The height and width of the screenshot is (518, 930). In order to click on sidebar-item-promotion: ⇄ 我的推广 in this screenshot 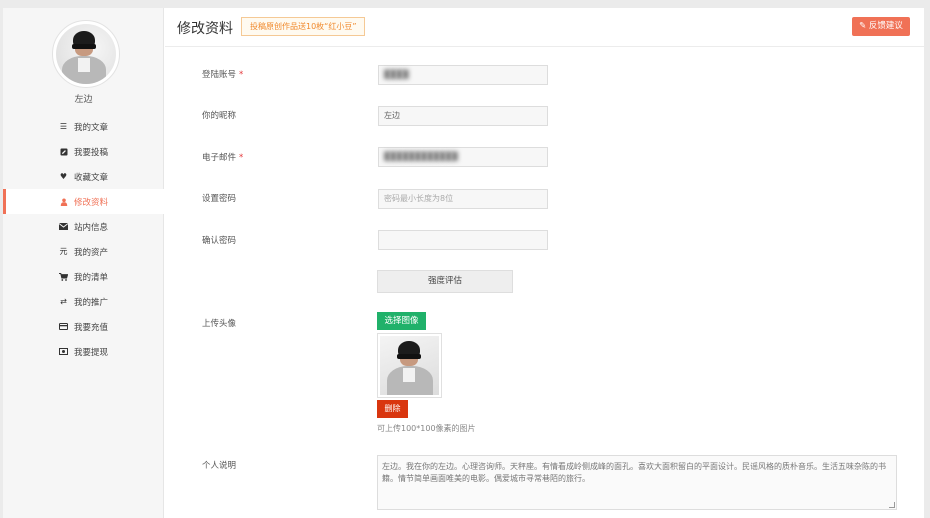, I will do `click(83, 301)`.